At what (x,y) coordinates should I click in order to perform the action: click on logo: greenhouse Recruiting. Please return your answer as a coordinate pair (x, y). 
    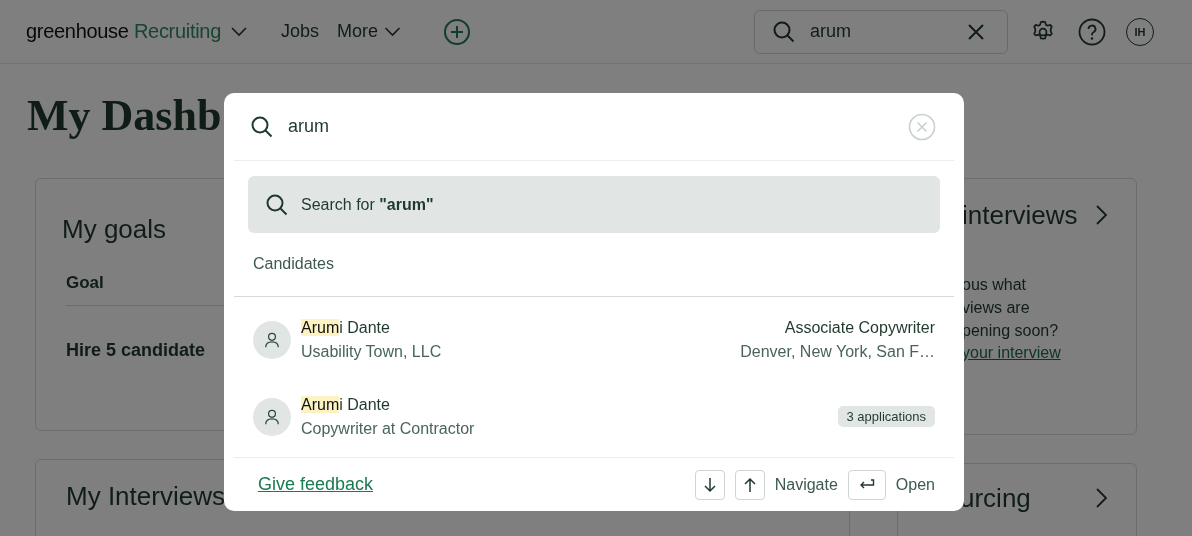
    Looking at the image, I should click on (123, 31).